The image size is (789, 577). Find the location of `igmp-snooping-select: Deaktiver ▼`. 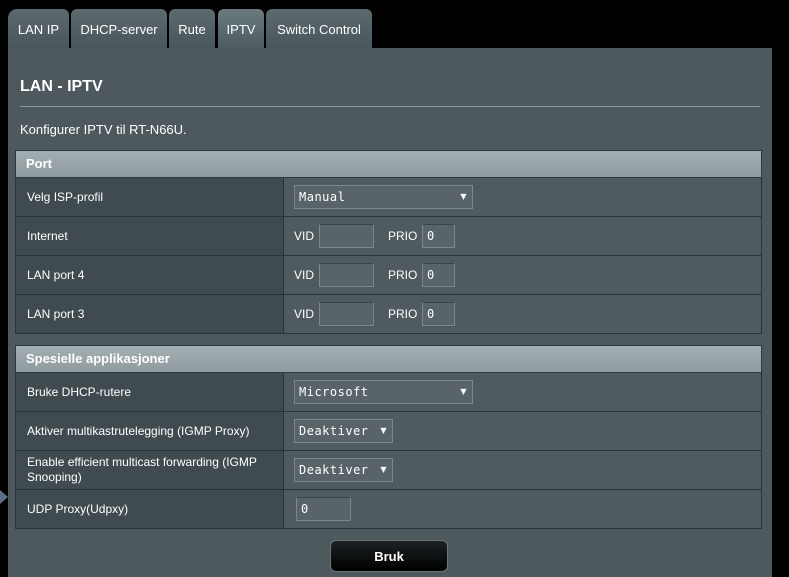

igmp-snooping-select: Deaktiver ▼ is located at coordinates (343, 470).